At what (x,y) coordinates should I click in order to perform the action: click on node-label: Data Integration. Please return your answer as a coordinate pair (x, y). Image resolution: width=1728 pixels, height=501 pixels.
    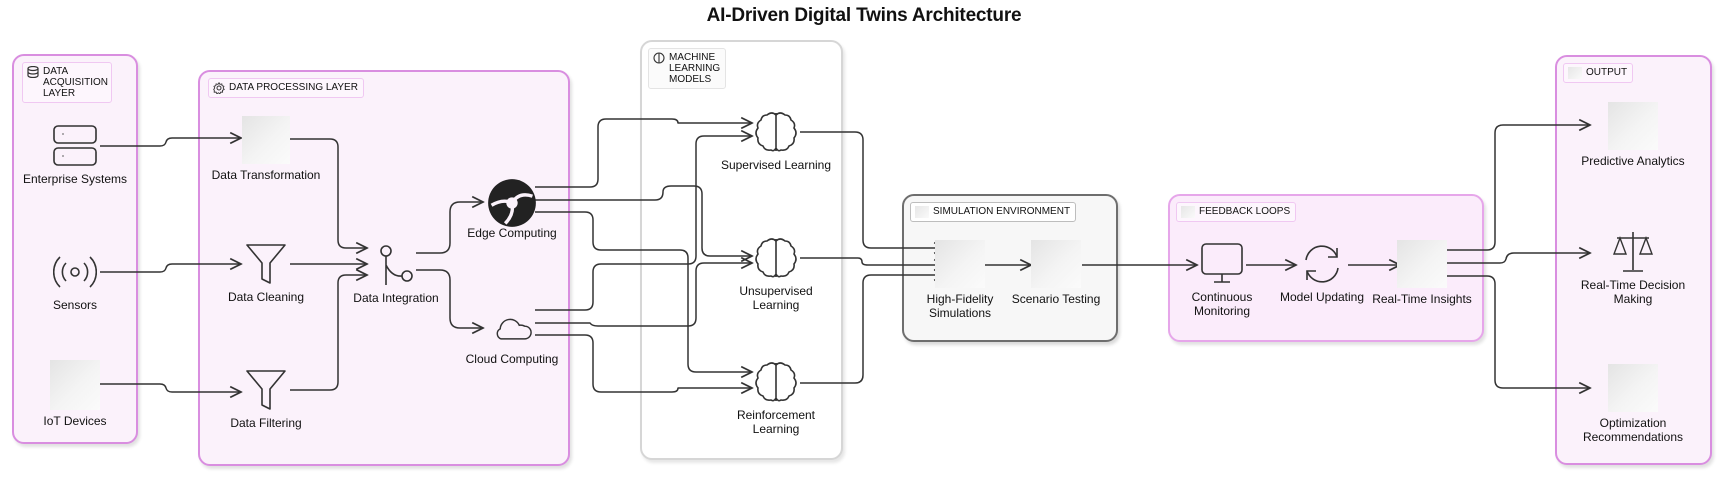
    Looking at the image, I should click on (396, 298).